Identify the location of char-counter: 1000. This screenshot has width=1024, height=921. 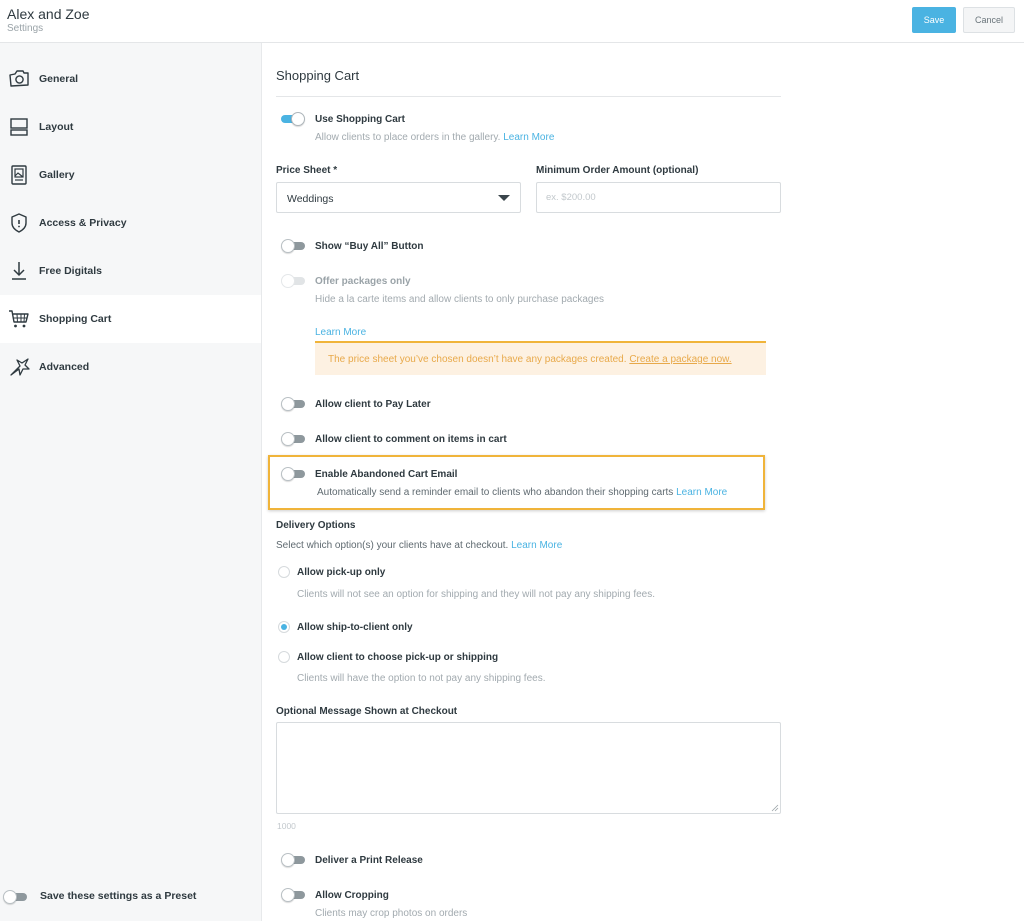
(286, 826).